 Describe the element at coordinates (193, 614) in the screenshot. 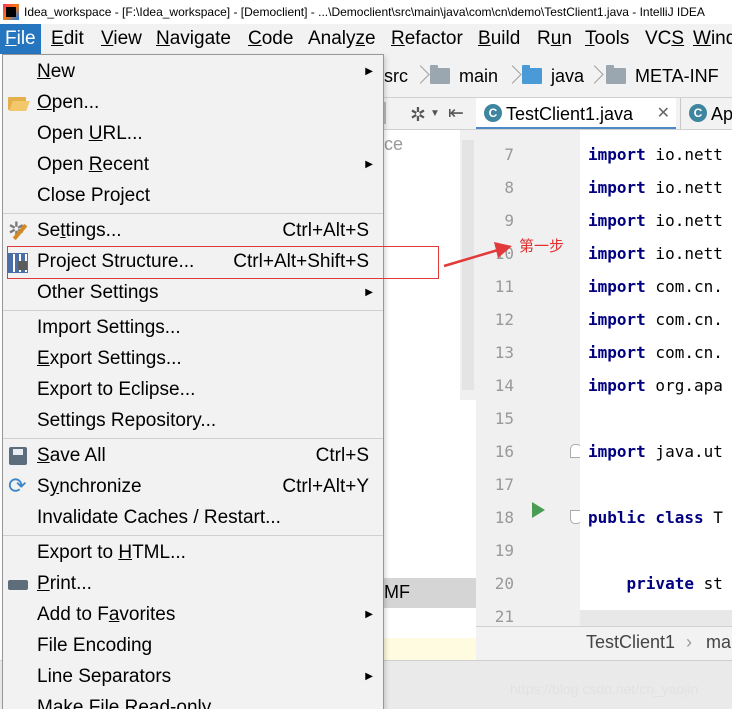

I see `menu-item-add-to-favorites: Add to Favorites ▶` at that location.